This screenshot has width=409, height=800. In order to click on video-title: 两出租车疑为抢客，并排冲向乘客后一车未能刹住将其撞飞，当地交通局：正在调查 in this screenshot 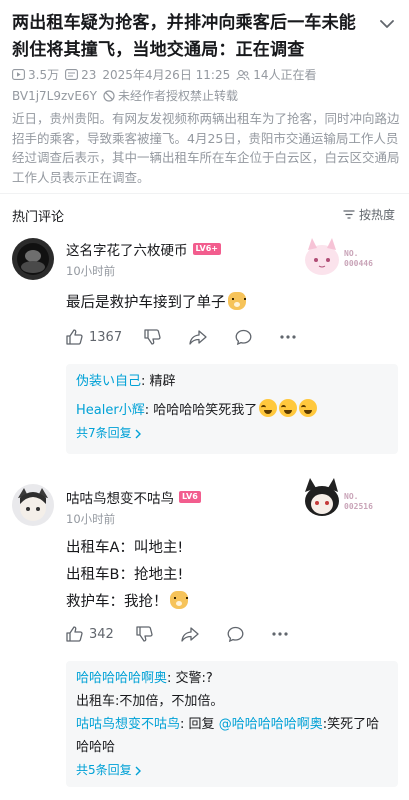, I will do `click(184, 36)`.